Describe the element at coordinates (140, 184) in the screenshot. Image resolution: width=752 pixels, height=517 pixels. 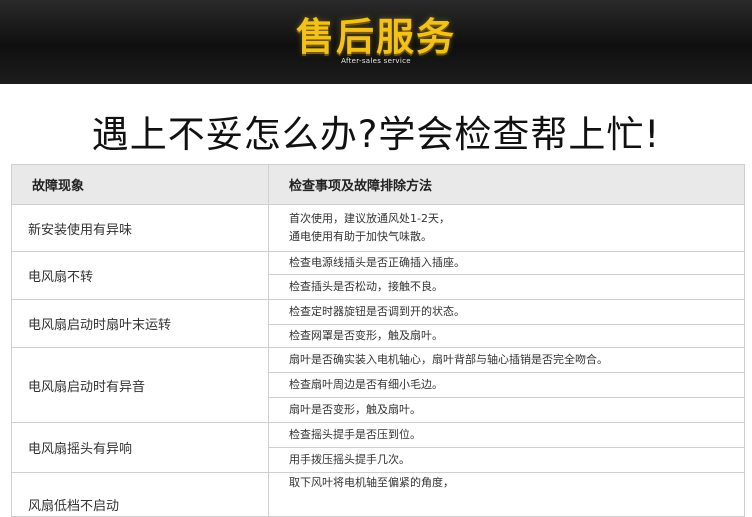
I see `header-symptom: 故障现象` at that location.